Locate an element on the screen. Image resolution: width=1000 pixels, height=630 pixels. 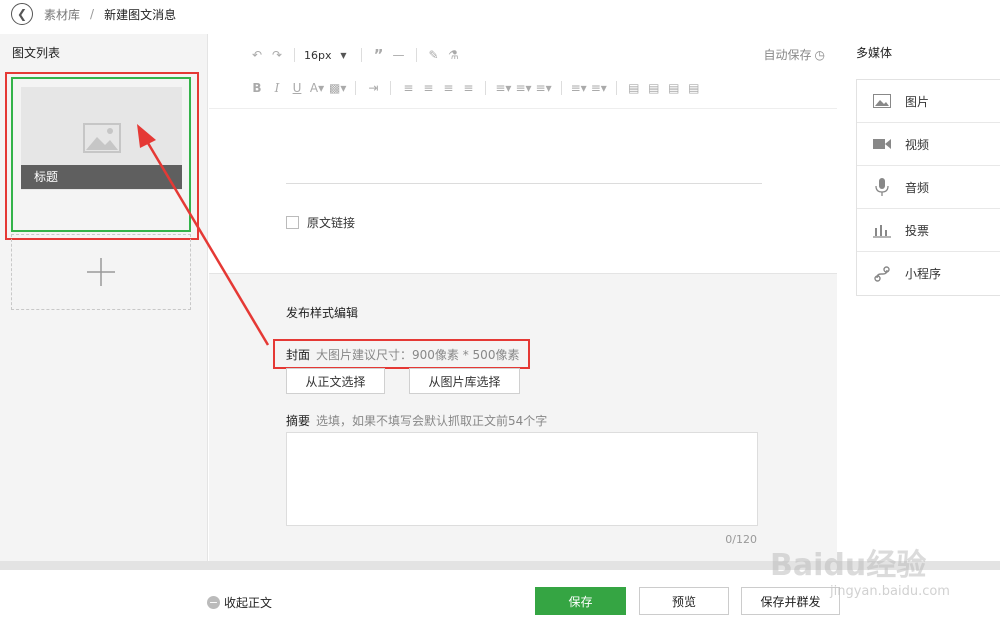
paragraph-spacing-top-icon: ≡▾ is located at coordinates (503, 88).